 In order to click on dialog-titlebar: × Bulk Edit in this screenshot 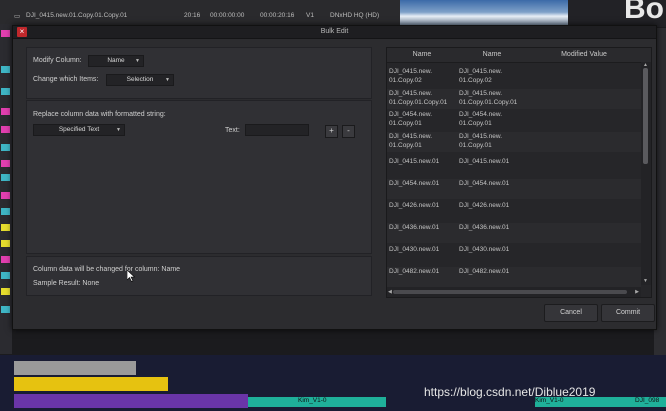, I will do `click(334, 32)`.